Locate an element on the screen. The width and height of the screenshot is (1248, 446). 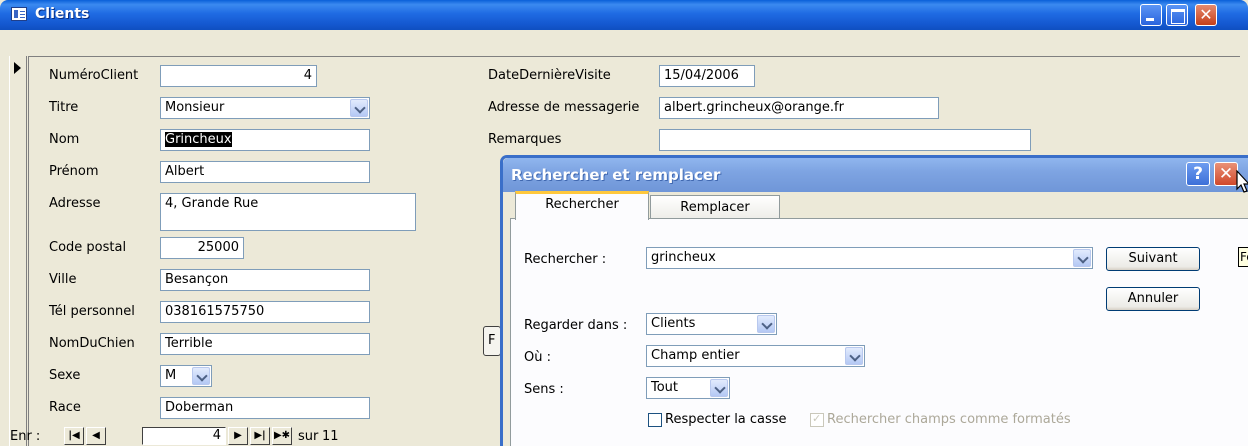
record-of-label: sur is located at coordinates (308, 436).